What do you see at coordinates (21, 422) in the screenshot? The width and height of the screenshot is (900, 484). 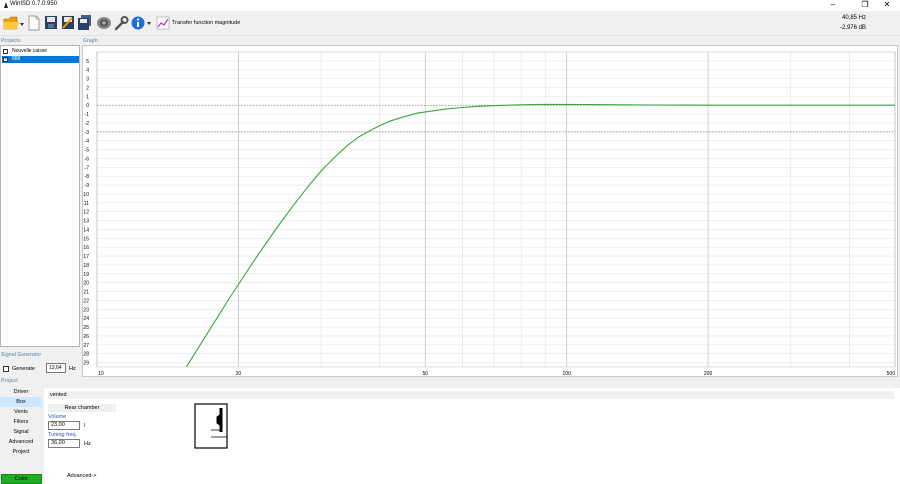 I see `nav-filters: Filters` at bounding box center [21, 422].